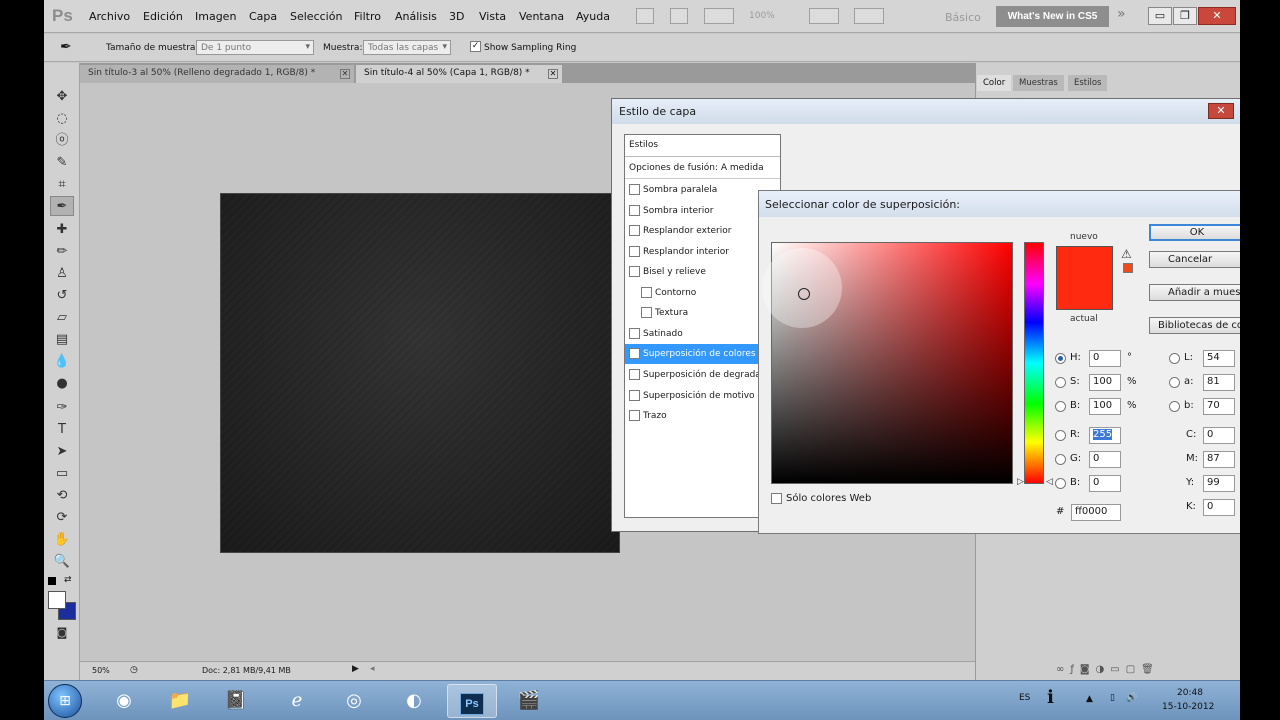  What do you see at coordinates (1105, 406) in the screenshot?
I see `hsb-b-input: 100` at bounding box center [1105, 406].